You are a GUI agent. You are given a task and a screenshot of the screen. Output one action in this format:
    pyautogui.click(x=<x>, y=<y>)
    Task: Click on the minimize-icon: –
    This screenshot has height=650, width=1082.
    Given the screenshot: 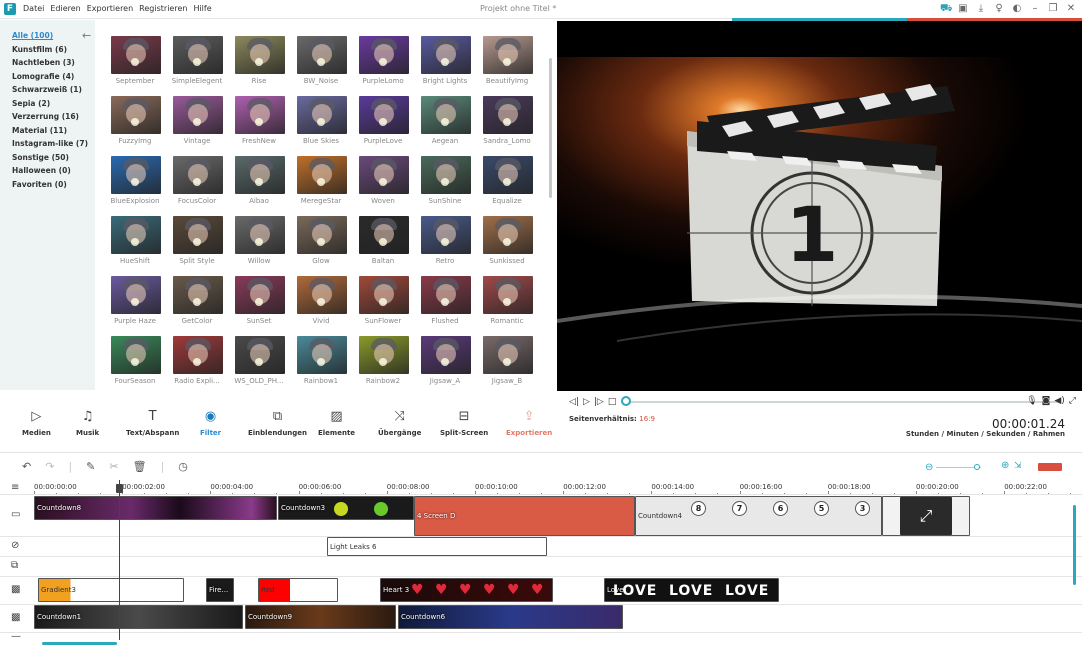 What is the action you would take?
    pyautogui.click(x=1035, y=9)
    